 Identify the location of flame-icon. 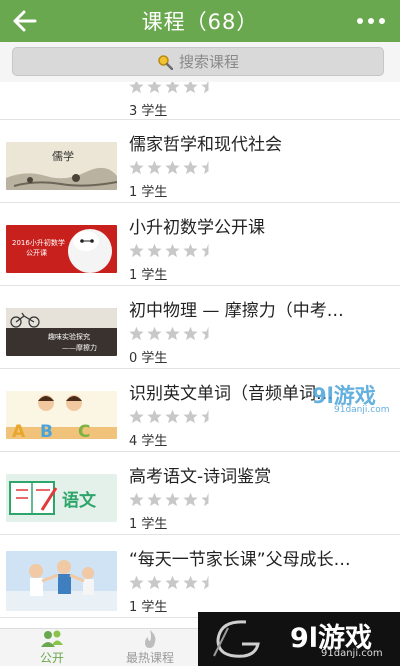
(150, 639).